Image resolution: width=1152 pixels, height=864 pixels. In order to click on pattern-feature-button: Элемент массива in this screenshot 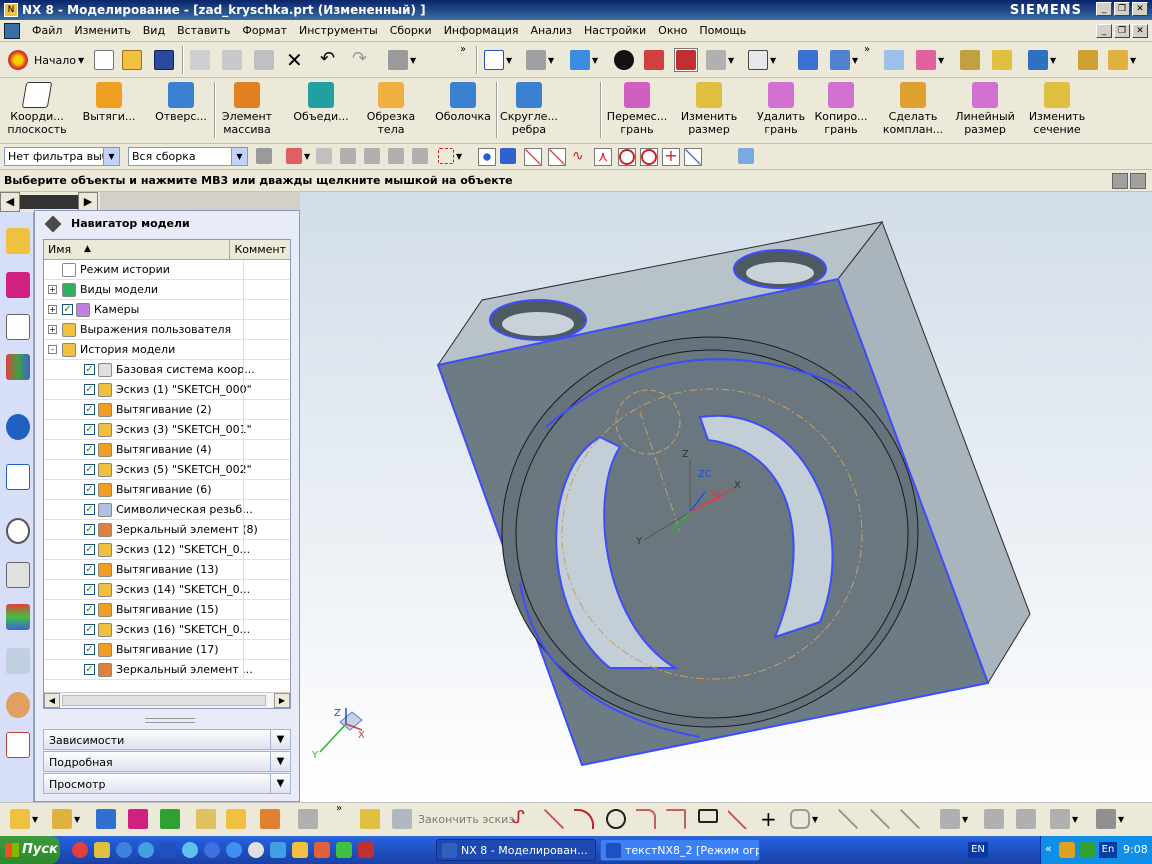, I will do `click(247, 111)`.